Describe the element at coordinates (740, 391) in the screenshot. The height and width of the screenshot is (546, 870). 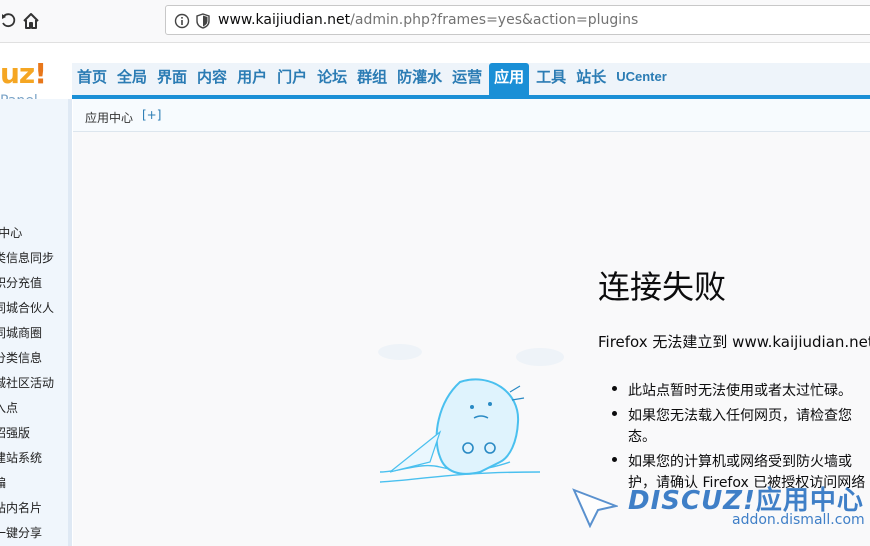
I see `list-item-text: 此站点暂时无法使用或者太过忙碌。` at that location.